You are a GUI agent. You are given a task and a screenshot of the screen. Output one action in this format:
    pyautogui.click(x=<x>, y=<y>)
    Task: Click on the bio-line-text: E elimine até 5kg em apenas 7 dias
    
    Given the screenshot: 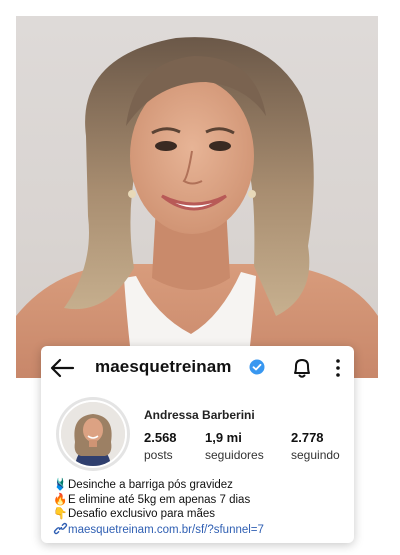 What is the action you would take?
    pyautogui.click(x=159, y=499)
    